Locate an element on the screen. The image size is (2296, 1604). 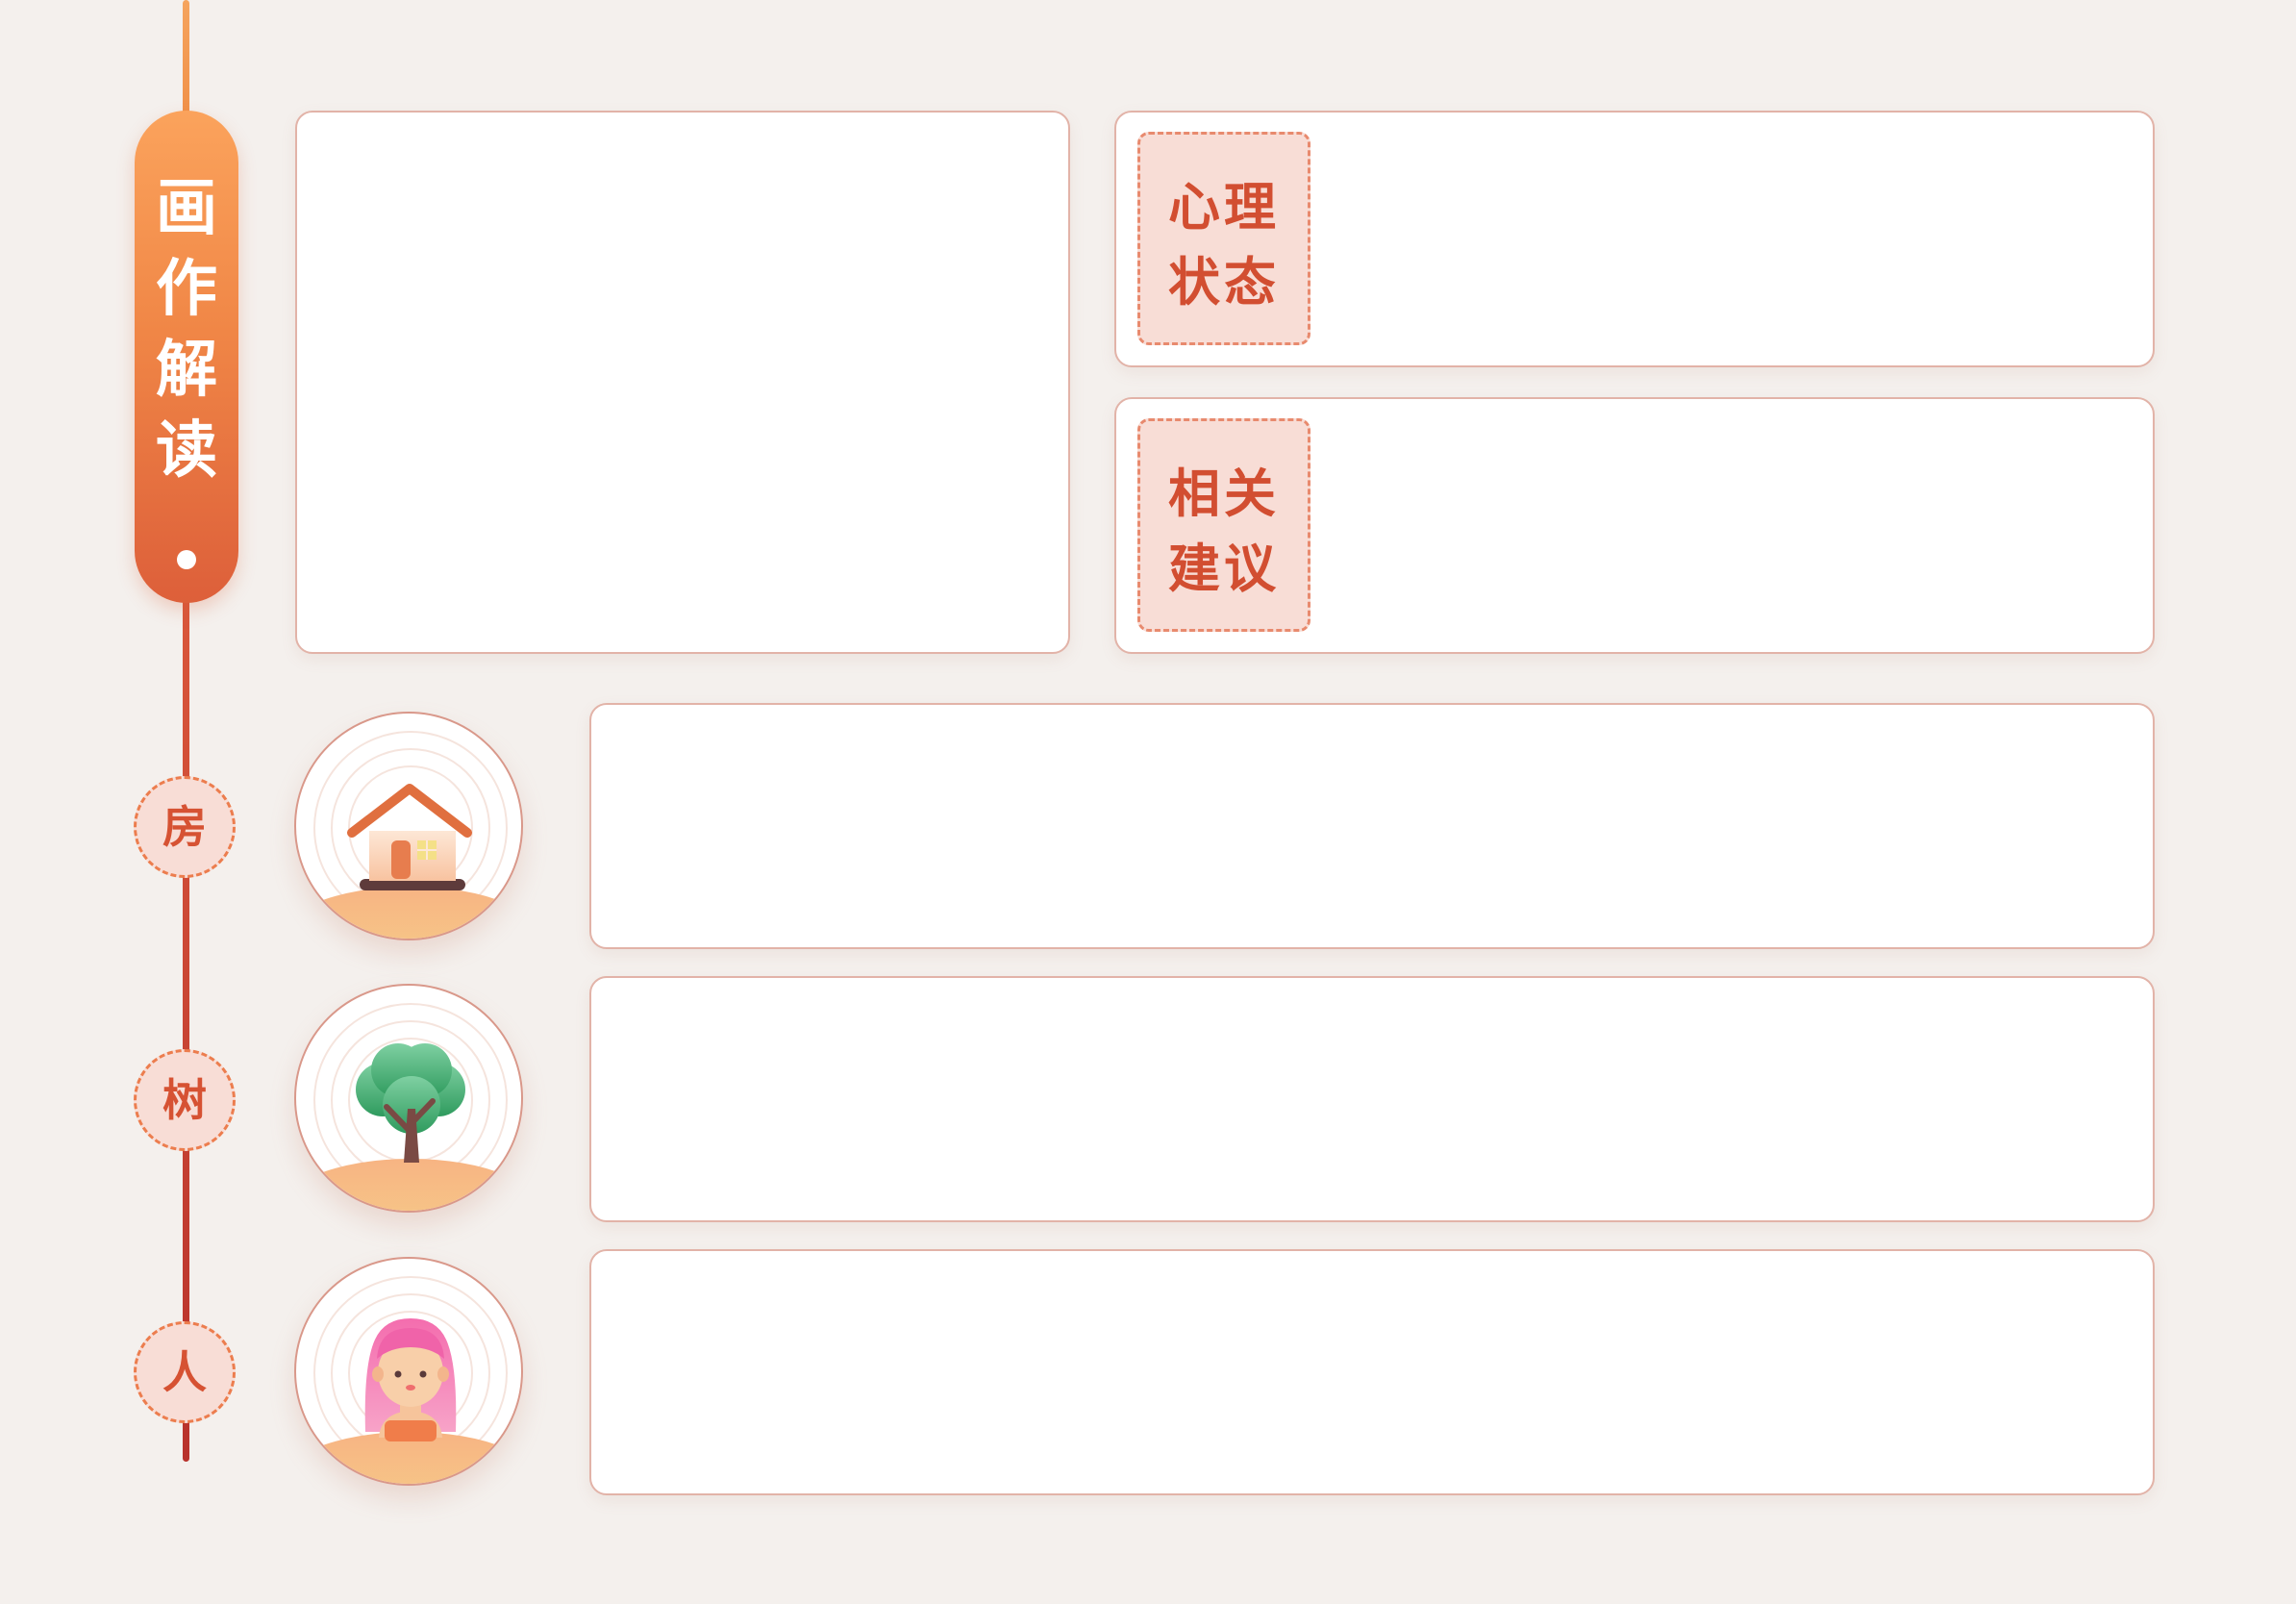
house-icon is located at coordinates (408, 835).